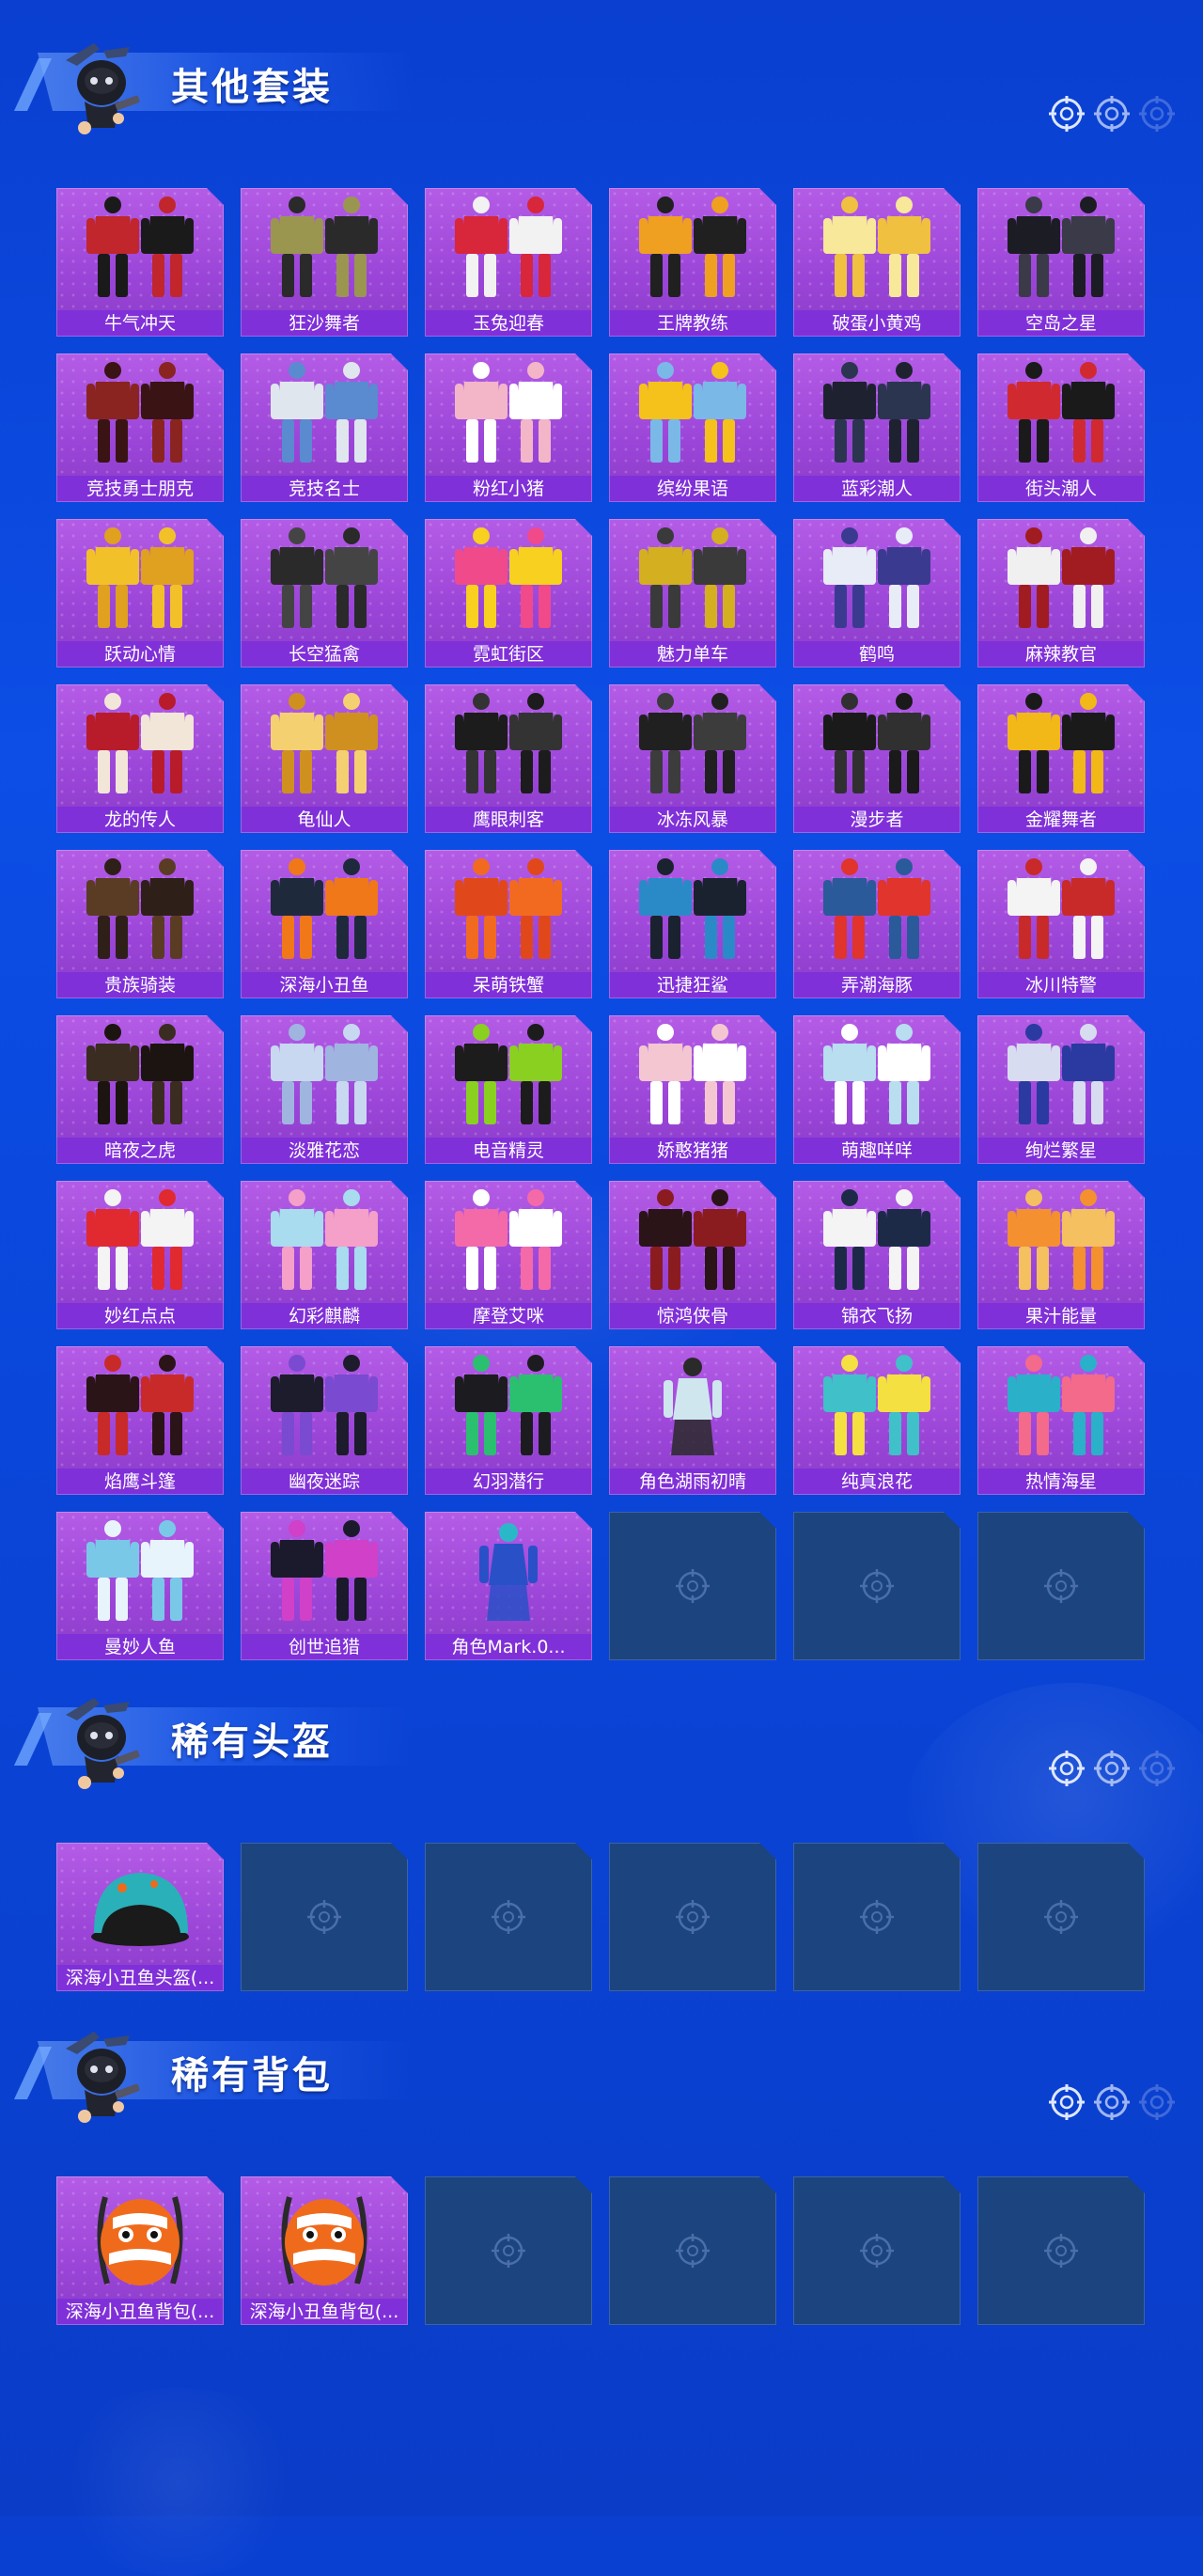 The image size is (1203, 2576). What do you see at coordinates (140, 1421) in the screenshot?
I see `item-card: 焰鹰斗篷` at bounding box center [140, 1421].